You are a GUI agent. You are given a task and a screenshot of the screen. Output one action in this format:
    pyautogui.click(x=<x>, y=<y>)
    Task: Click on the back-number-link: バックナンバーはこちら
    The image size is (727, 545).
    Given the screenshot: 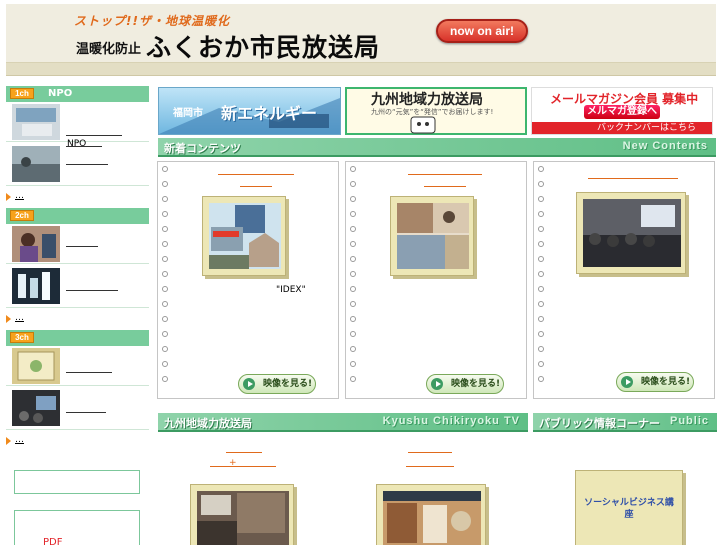 What is the action you would take?
    pyautogui.click(x=622, y=128)
    